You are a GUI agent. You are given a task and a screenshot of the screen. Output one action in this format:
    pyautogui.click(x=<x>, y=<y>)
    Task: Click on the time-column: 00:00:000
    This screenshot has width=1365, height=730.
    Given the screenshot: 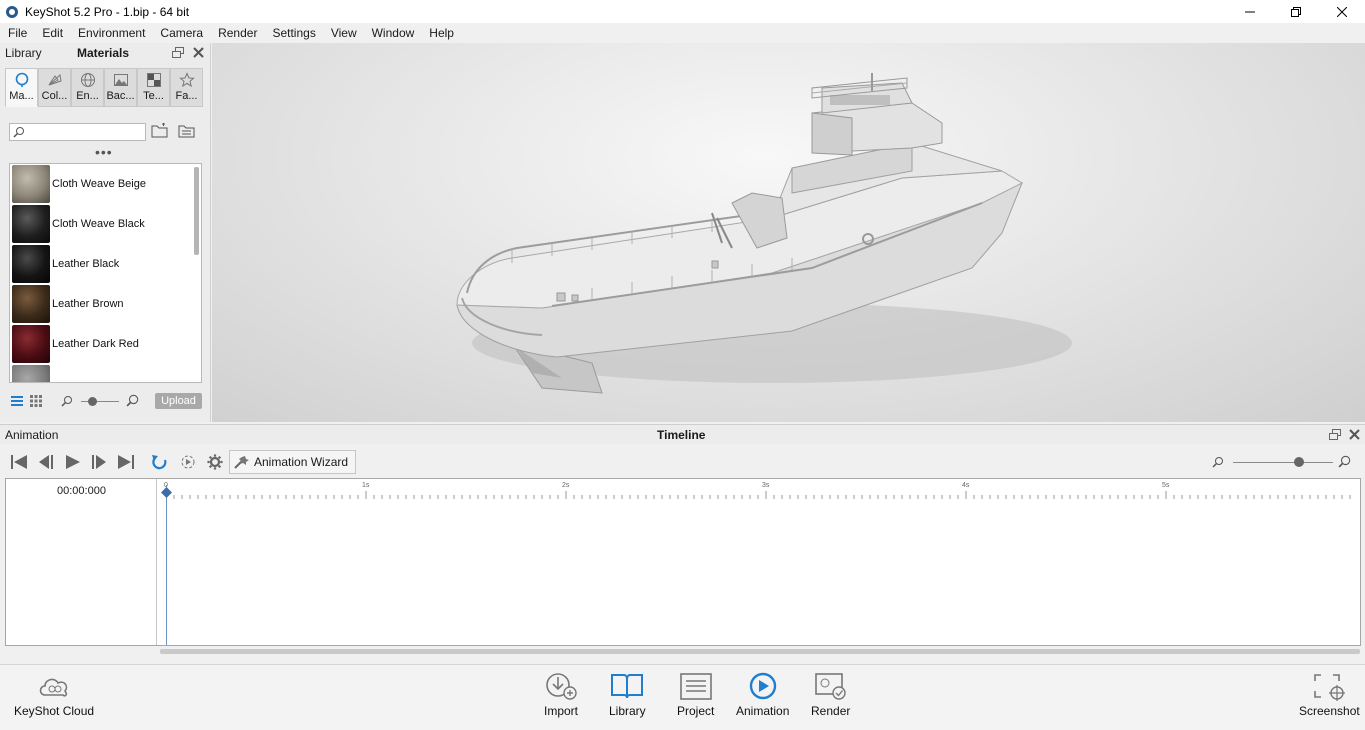 What is the action you would take?
    pyautogui.click(x=81, y=562)
    